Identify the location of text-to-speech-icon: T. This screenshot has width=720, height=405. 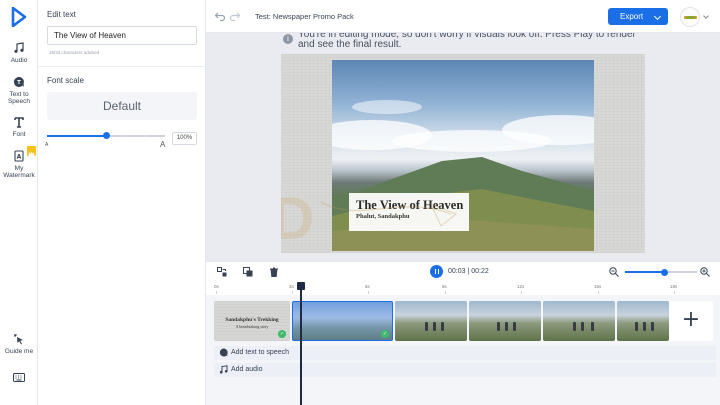
(18, 81).